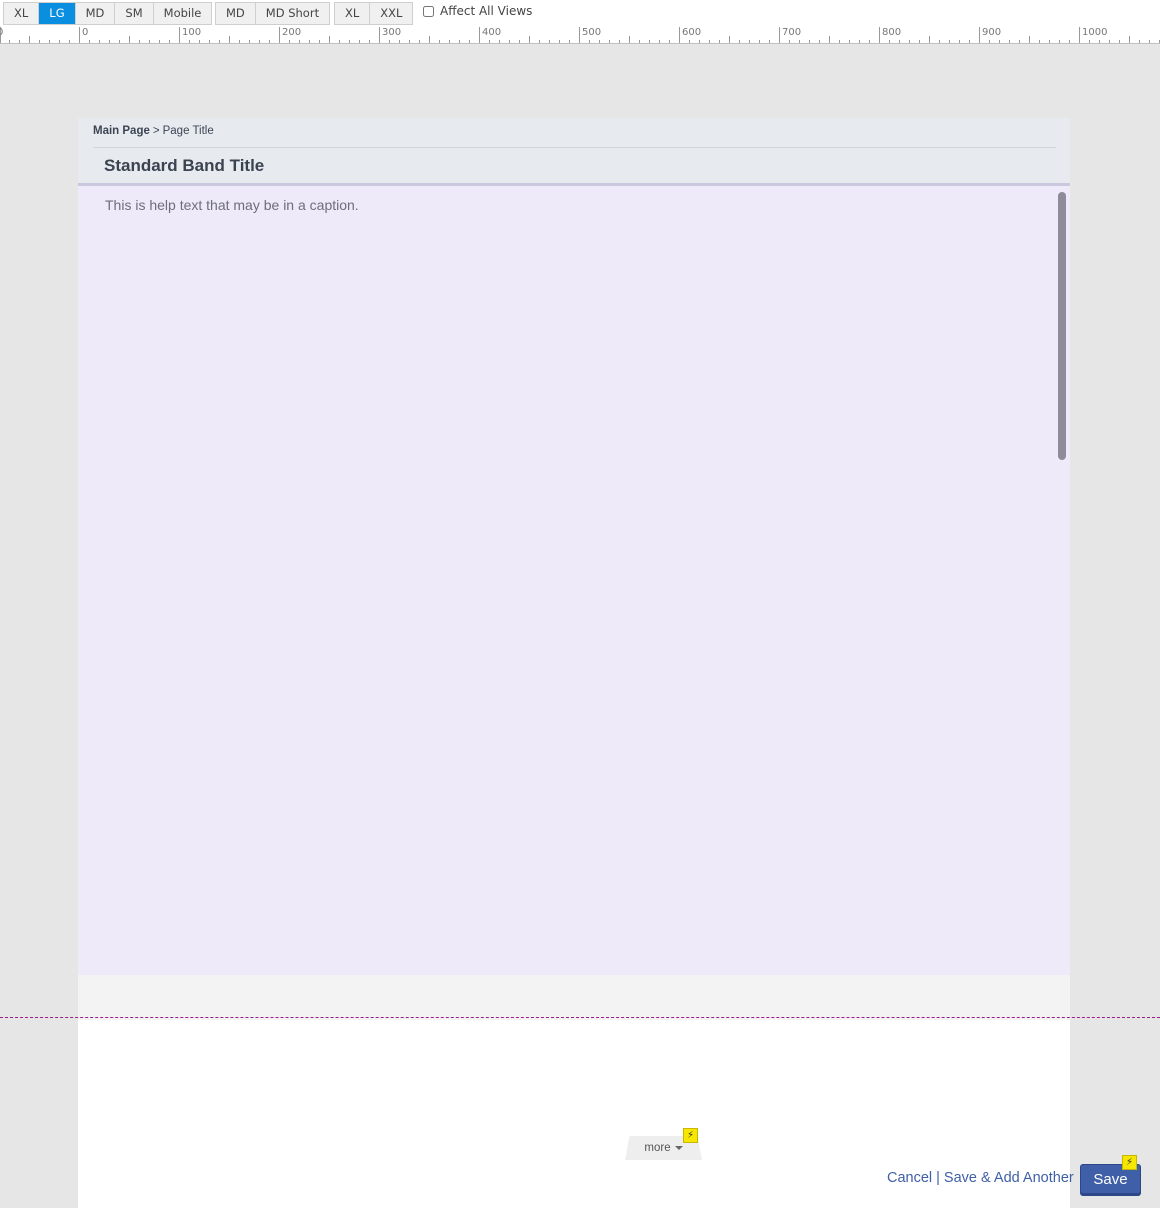  What do you see at coordinates (592, 32) in the screenshot?
I see `ruler-label-500: 500` at bounding box center [592, 32].